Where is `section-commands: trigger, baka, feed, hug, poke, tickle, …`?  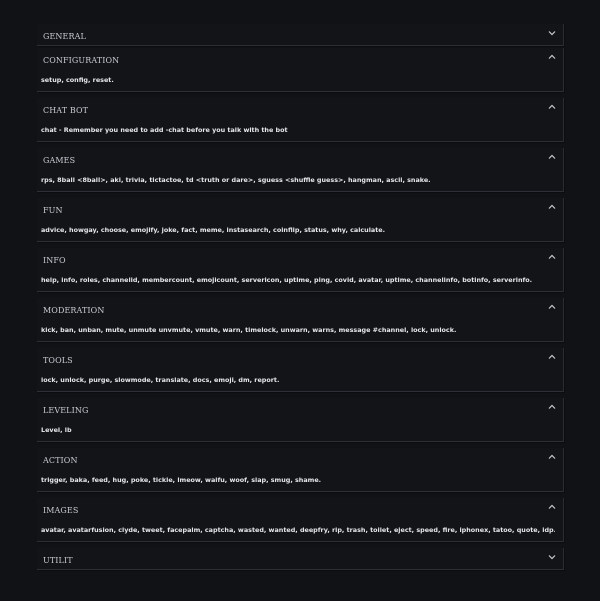 section-commands: trigger, baka, feed, hug, poke, tickle, … is located at coordinates (181, 480).